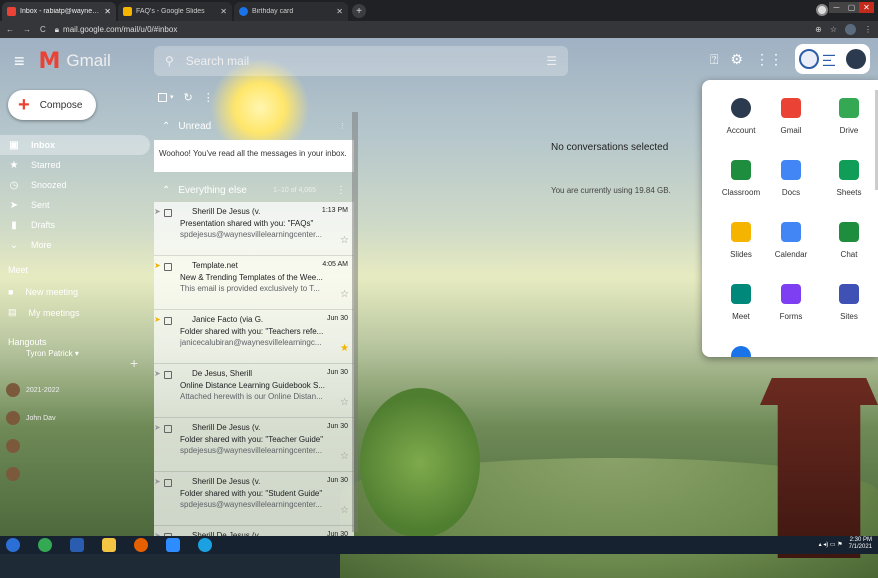 The image size is (878, 578). I want to click on forward-icon: →, so click(27, 29).